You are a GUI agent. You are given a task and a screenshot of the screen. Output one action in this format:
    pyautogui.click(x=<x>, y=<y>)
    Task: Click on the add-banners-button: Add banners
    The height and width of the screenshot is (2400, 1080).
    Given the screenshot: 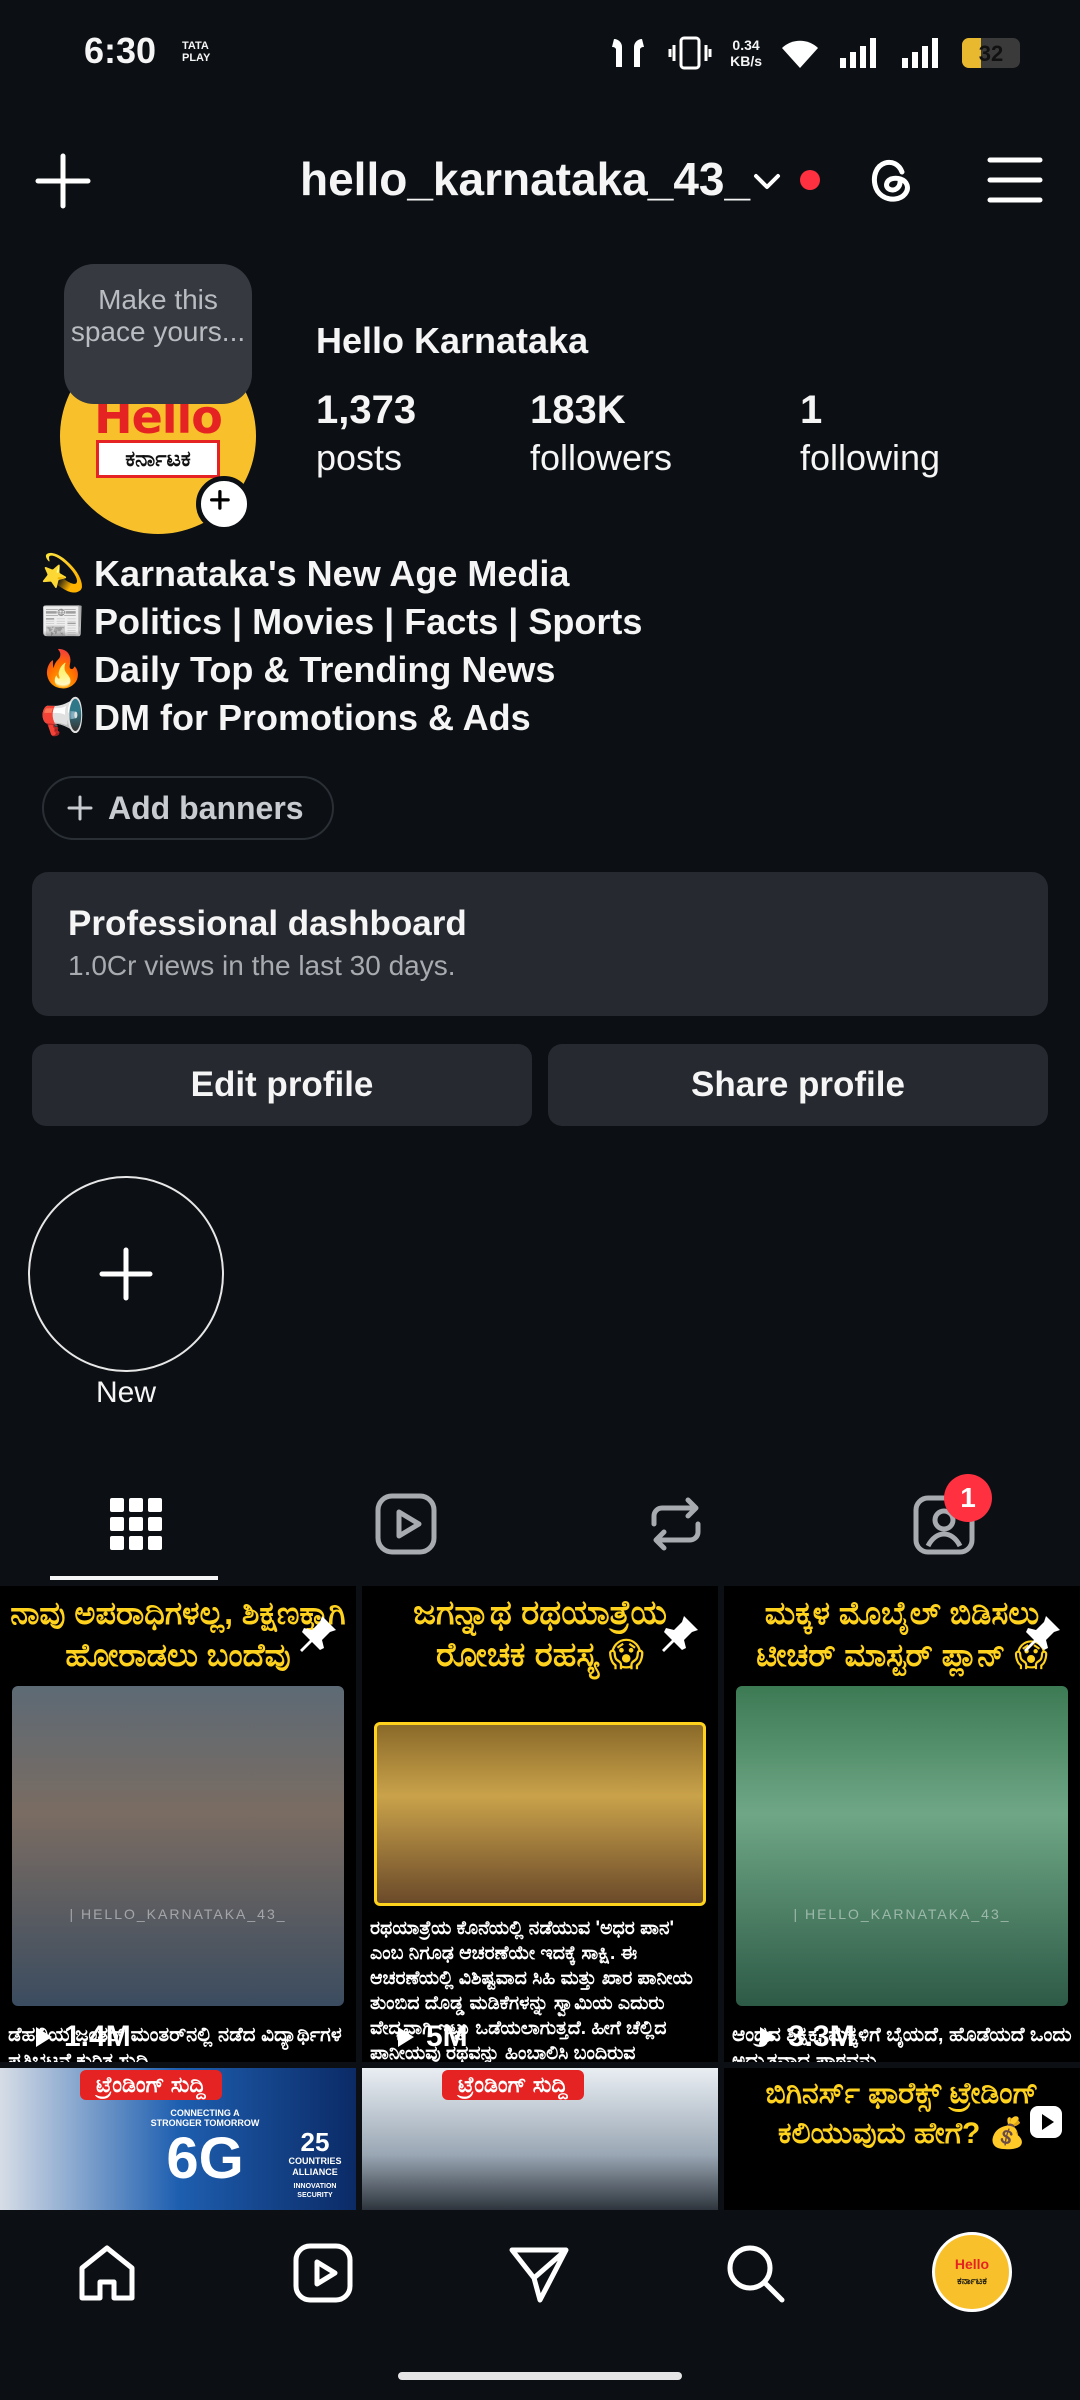 What is the action you would take?
    pyautogui.click(x=188, y=808)
    